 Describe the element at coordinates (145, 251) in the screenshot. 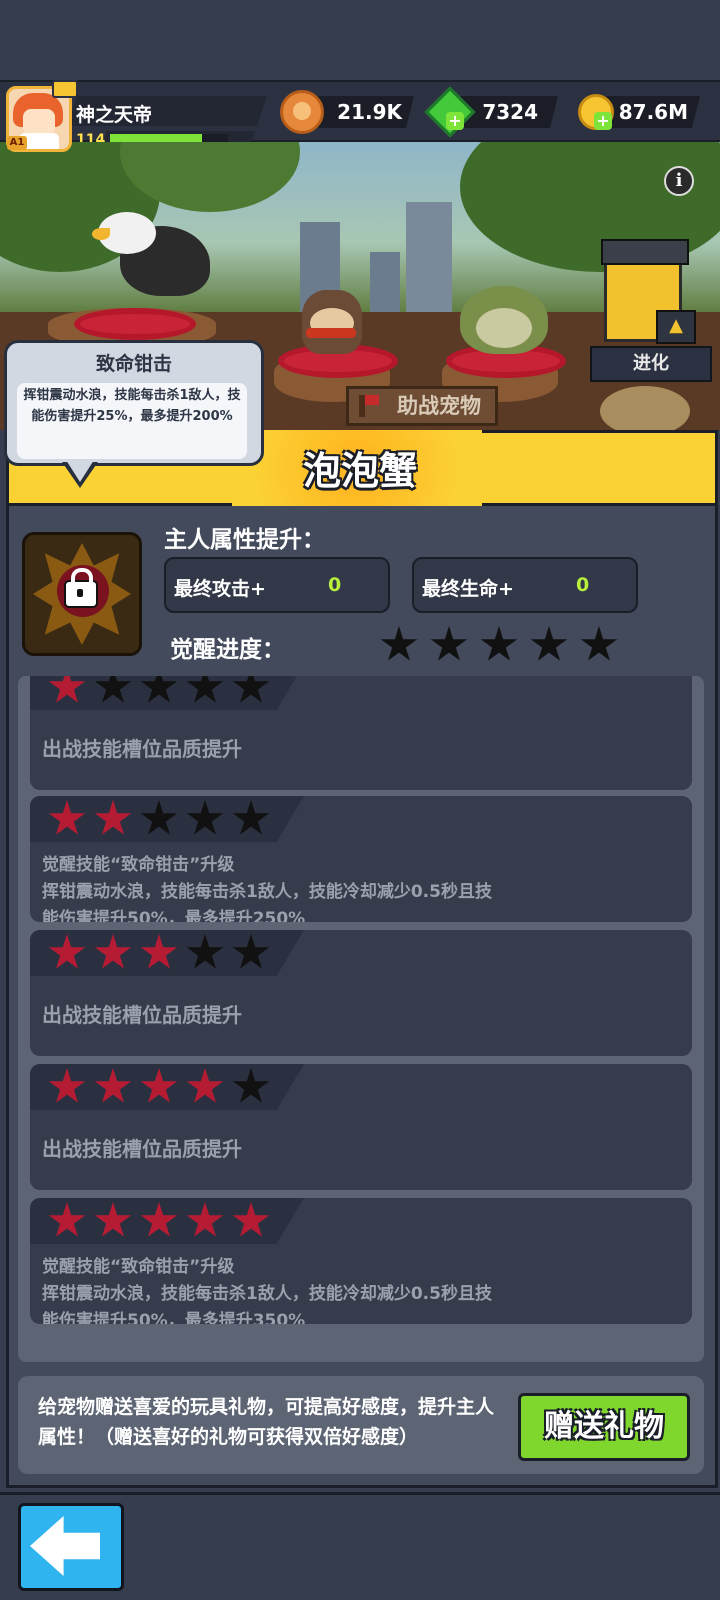

I see `eagle-pet` at that location.